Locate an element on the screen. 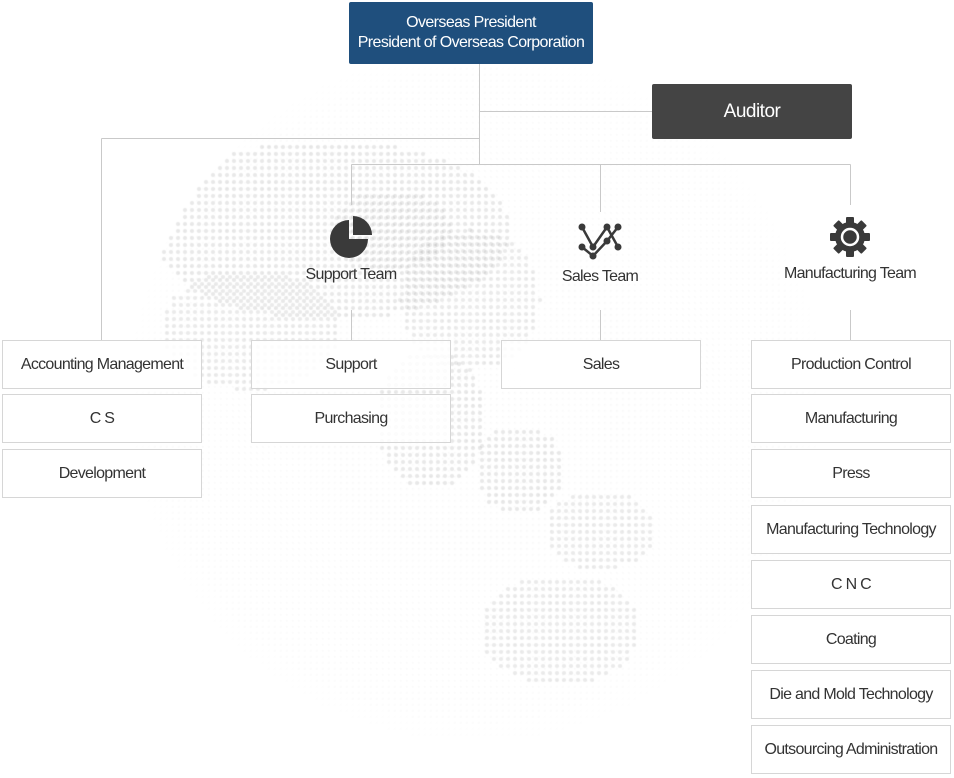  dept-manufacturing: Manufacturing is located at coordinates (851, 418).